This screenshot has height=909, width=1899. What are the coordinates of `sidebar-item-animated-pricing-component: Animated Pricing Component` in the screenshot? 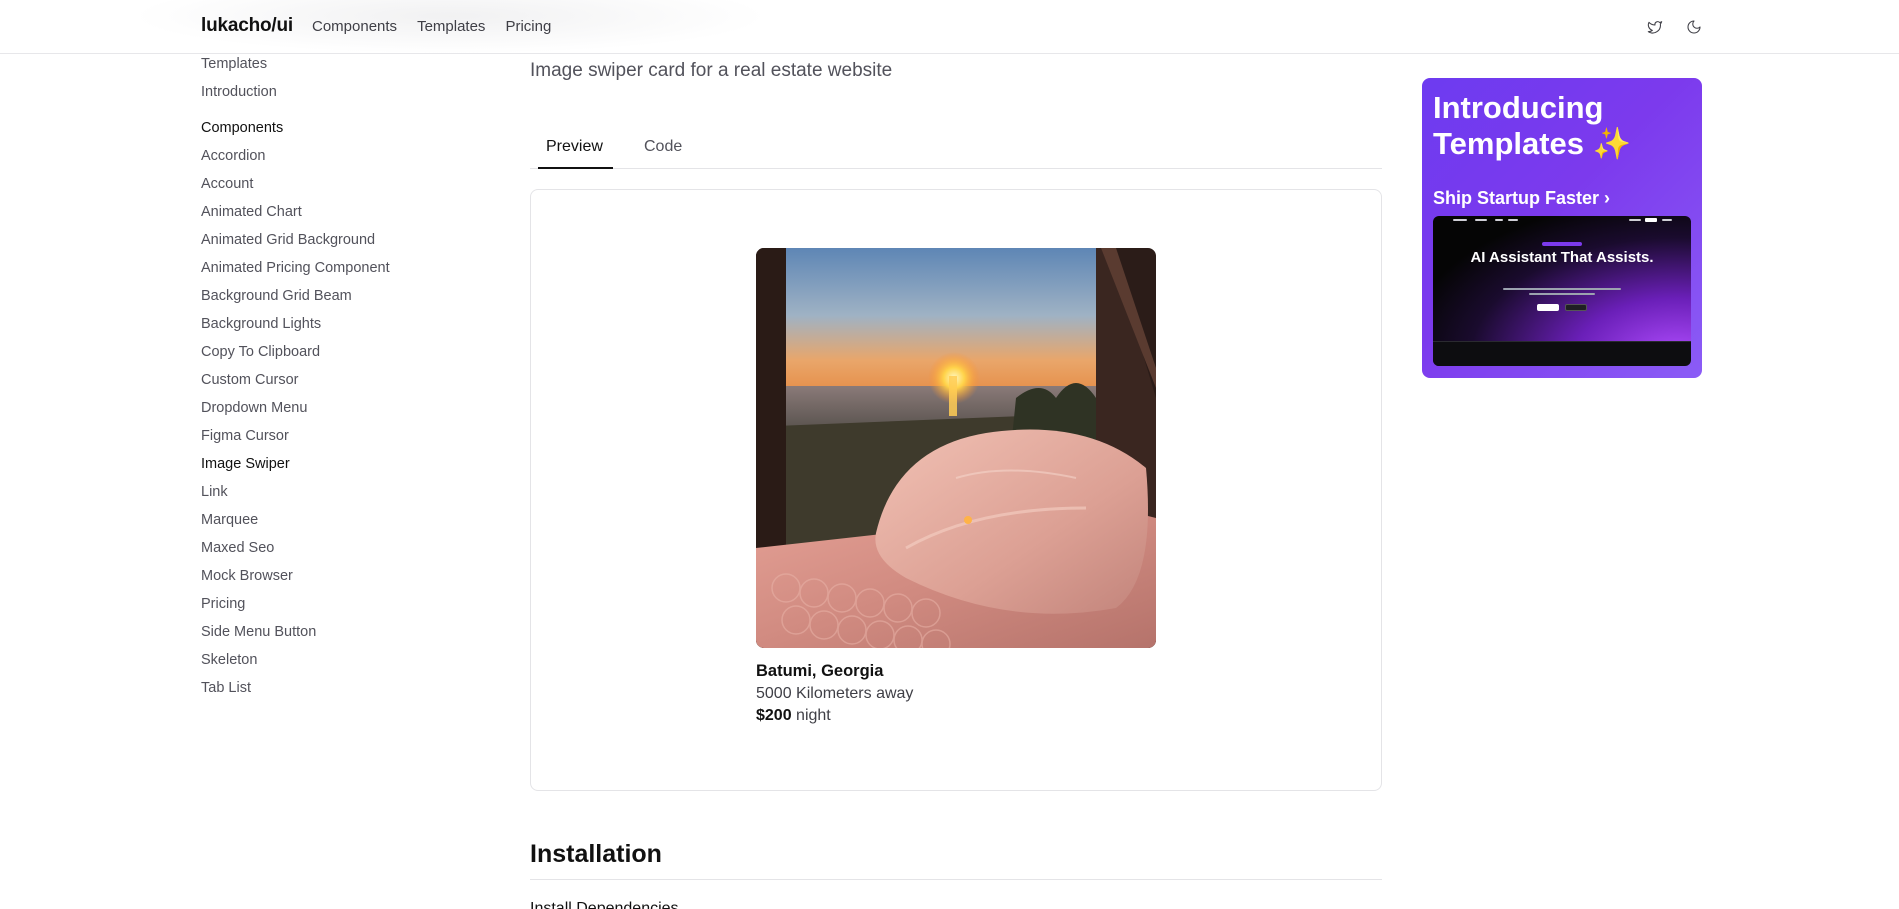 It's located at (321, 272).